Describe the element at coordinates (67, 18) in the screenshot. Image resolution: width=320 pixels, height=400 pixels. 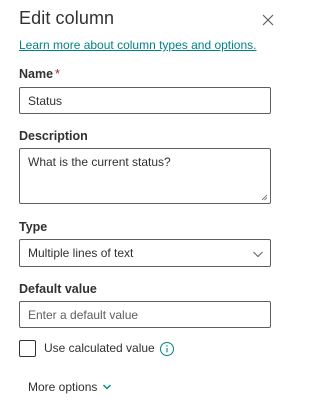
I see `panel-title: Edit column` at that location.